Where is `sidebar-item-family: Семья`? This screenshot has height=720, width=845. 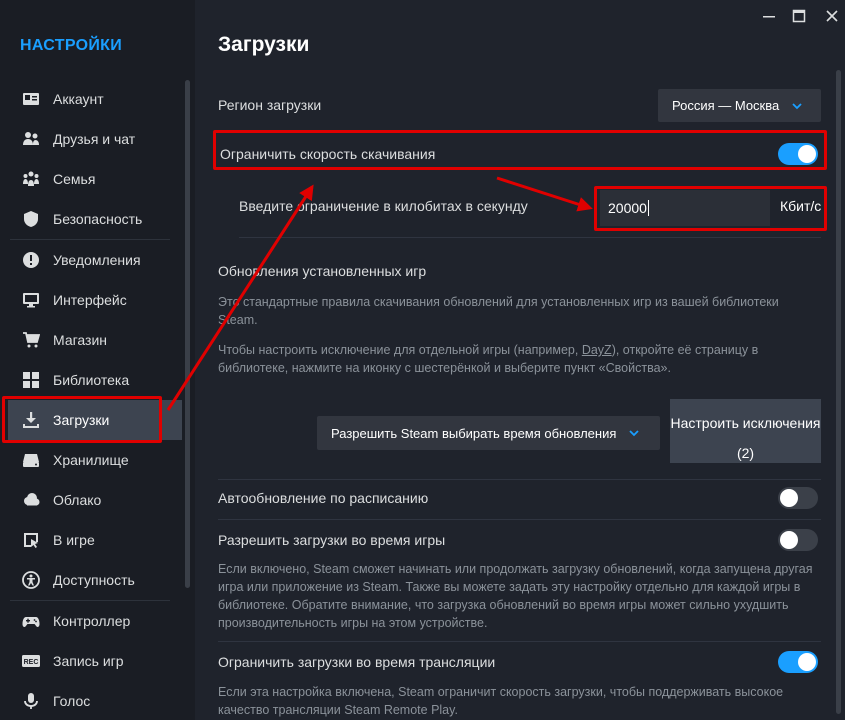 sidebar-item-family: Семья is located at coordinates (95, 179).